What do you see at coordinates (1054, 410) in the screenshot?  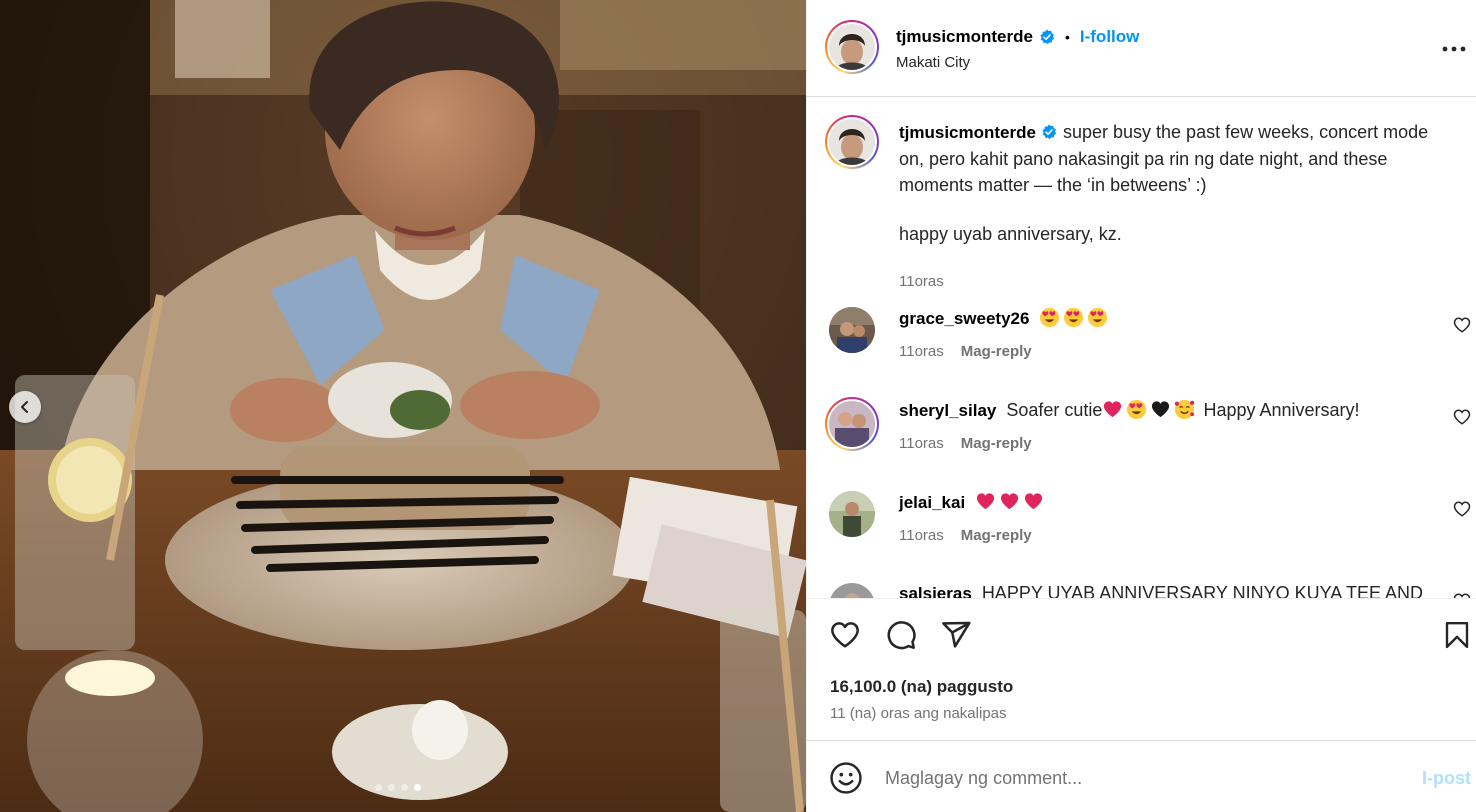 I see `comment-text: Soafer cutie` at bounding box center [1054, 410].